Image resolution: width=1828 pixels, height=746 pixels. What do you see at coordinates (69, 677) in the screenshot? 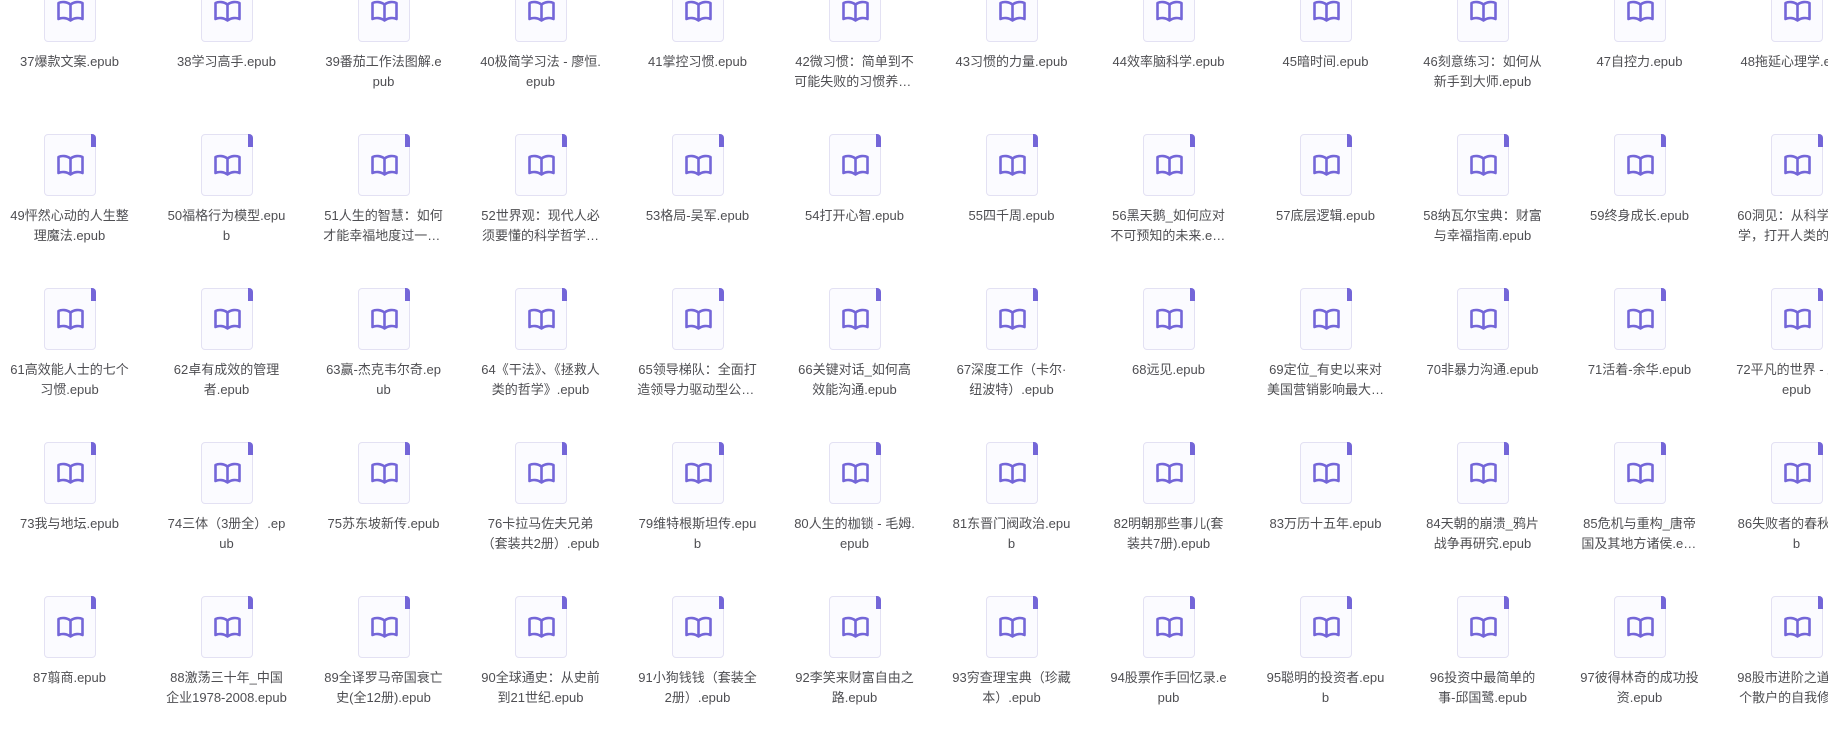
I see `file-name: 87翦商.epub` at bounding box center [69, 677].